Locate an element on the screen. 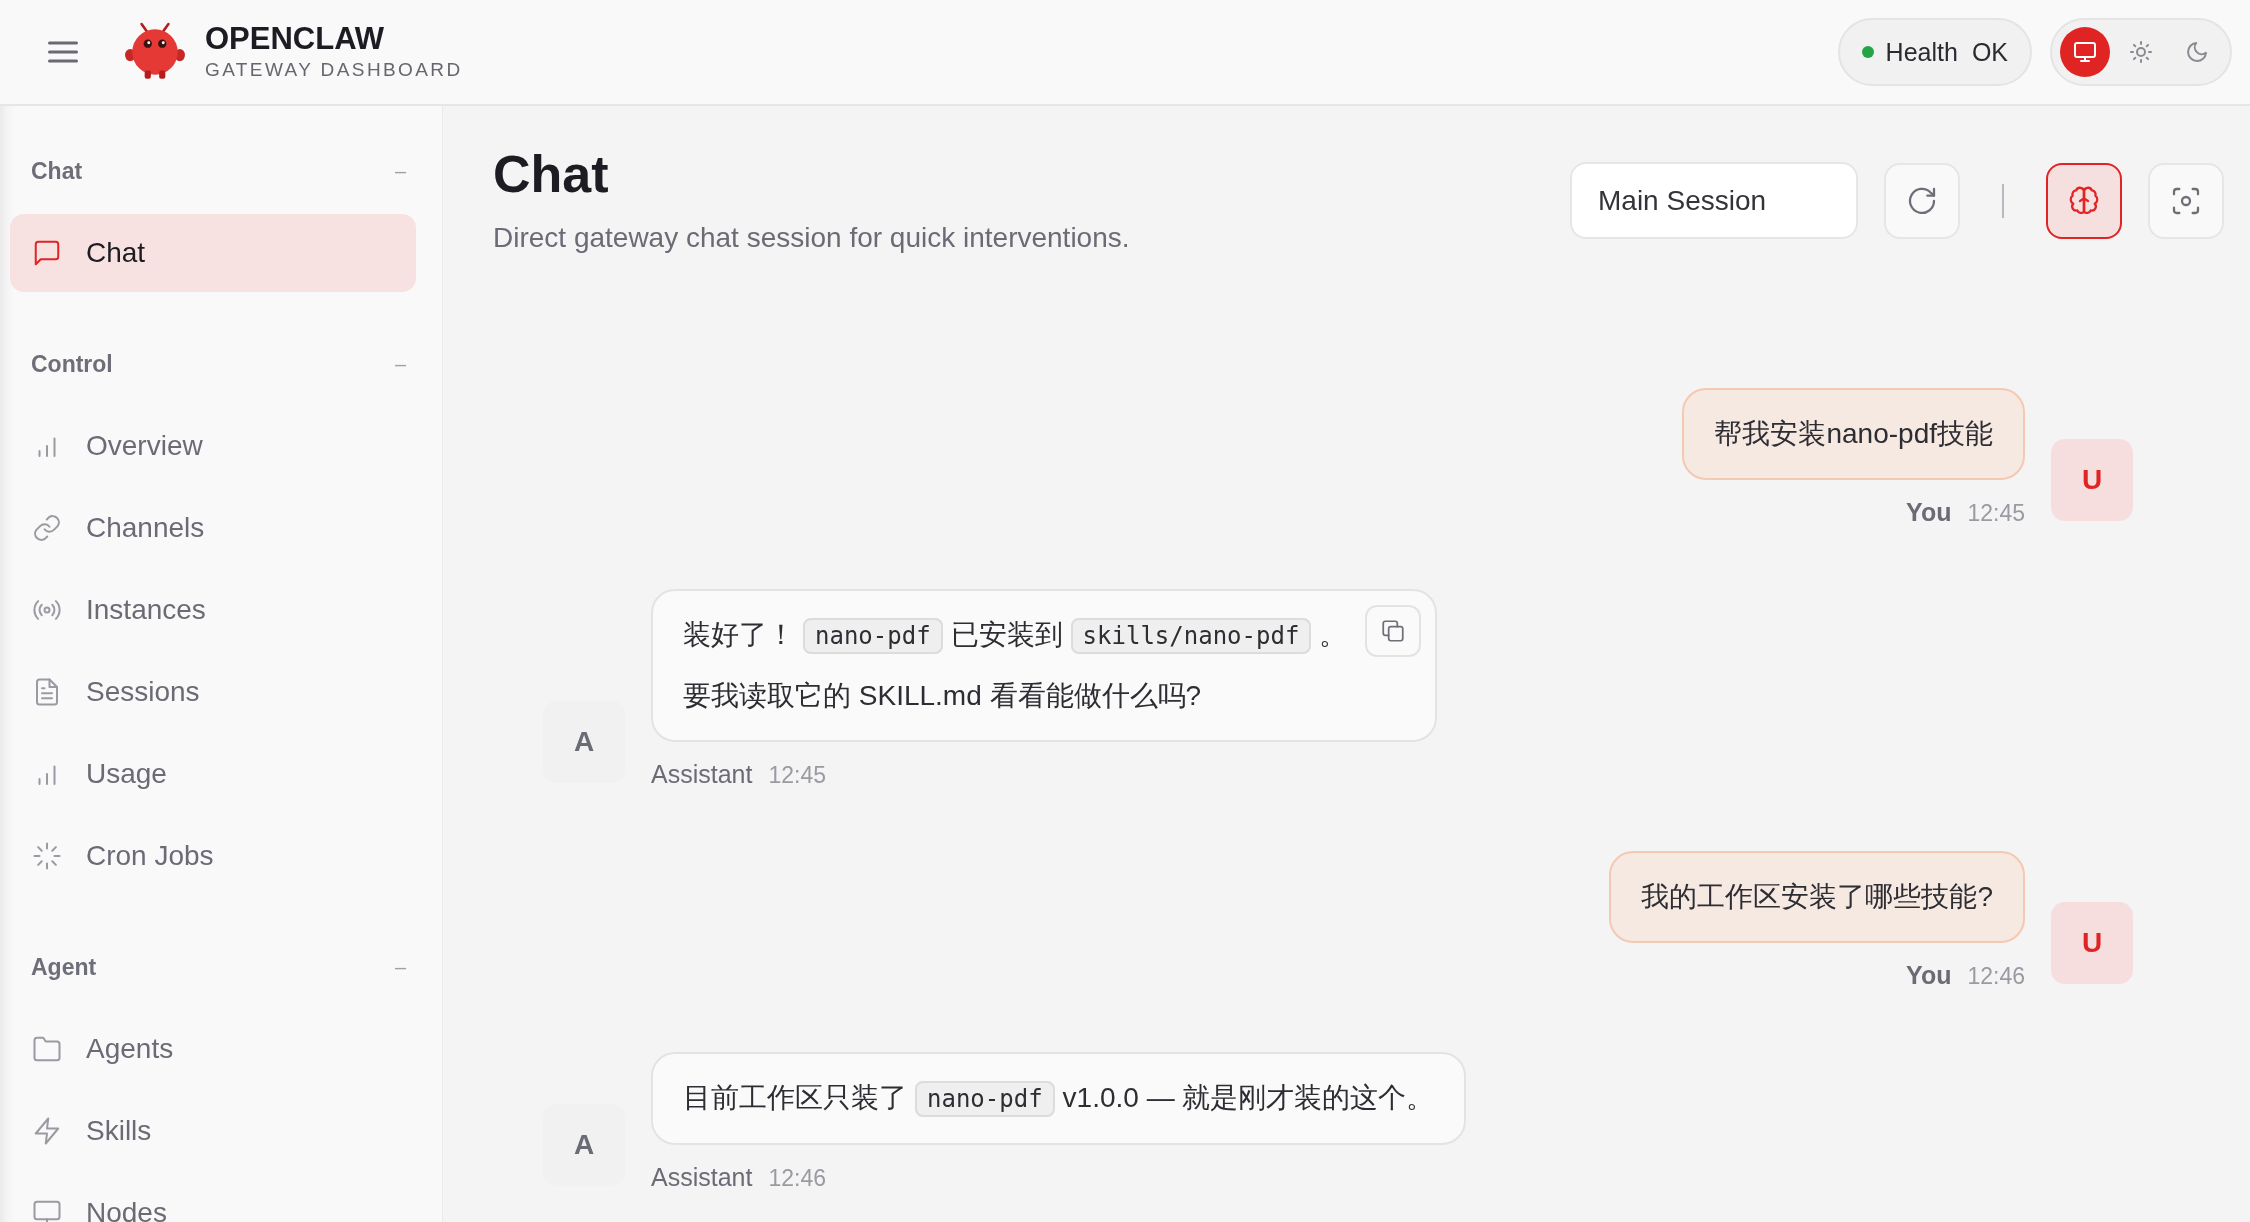  section-heading: Control is located at coordinates (72, 364).